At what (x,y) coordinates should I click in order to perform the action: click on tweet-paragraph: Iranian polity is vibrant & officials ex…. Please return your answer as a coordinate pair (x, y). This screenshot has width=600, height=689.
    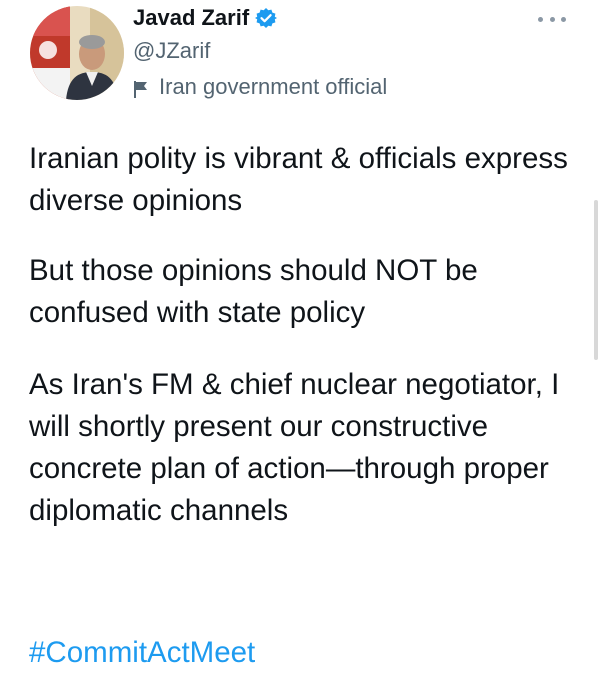
    Looking at the image, I should click on (298, 179).